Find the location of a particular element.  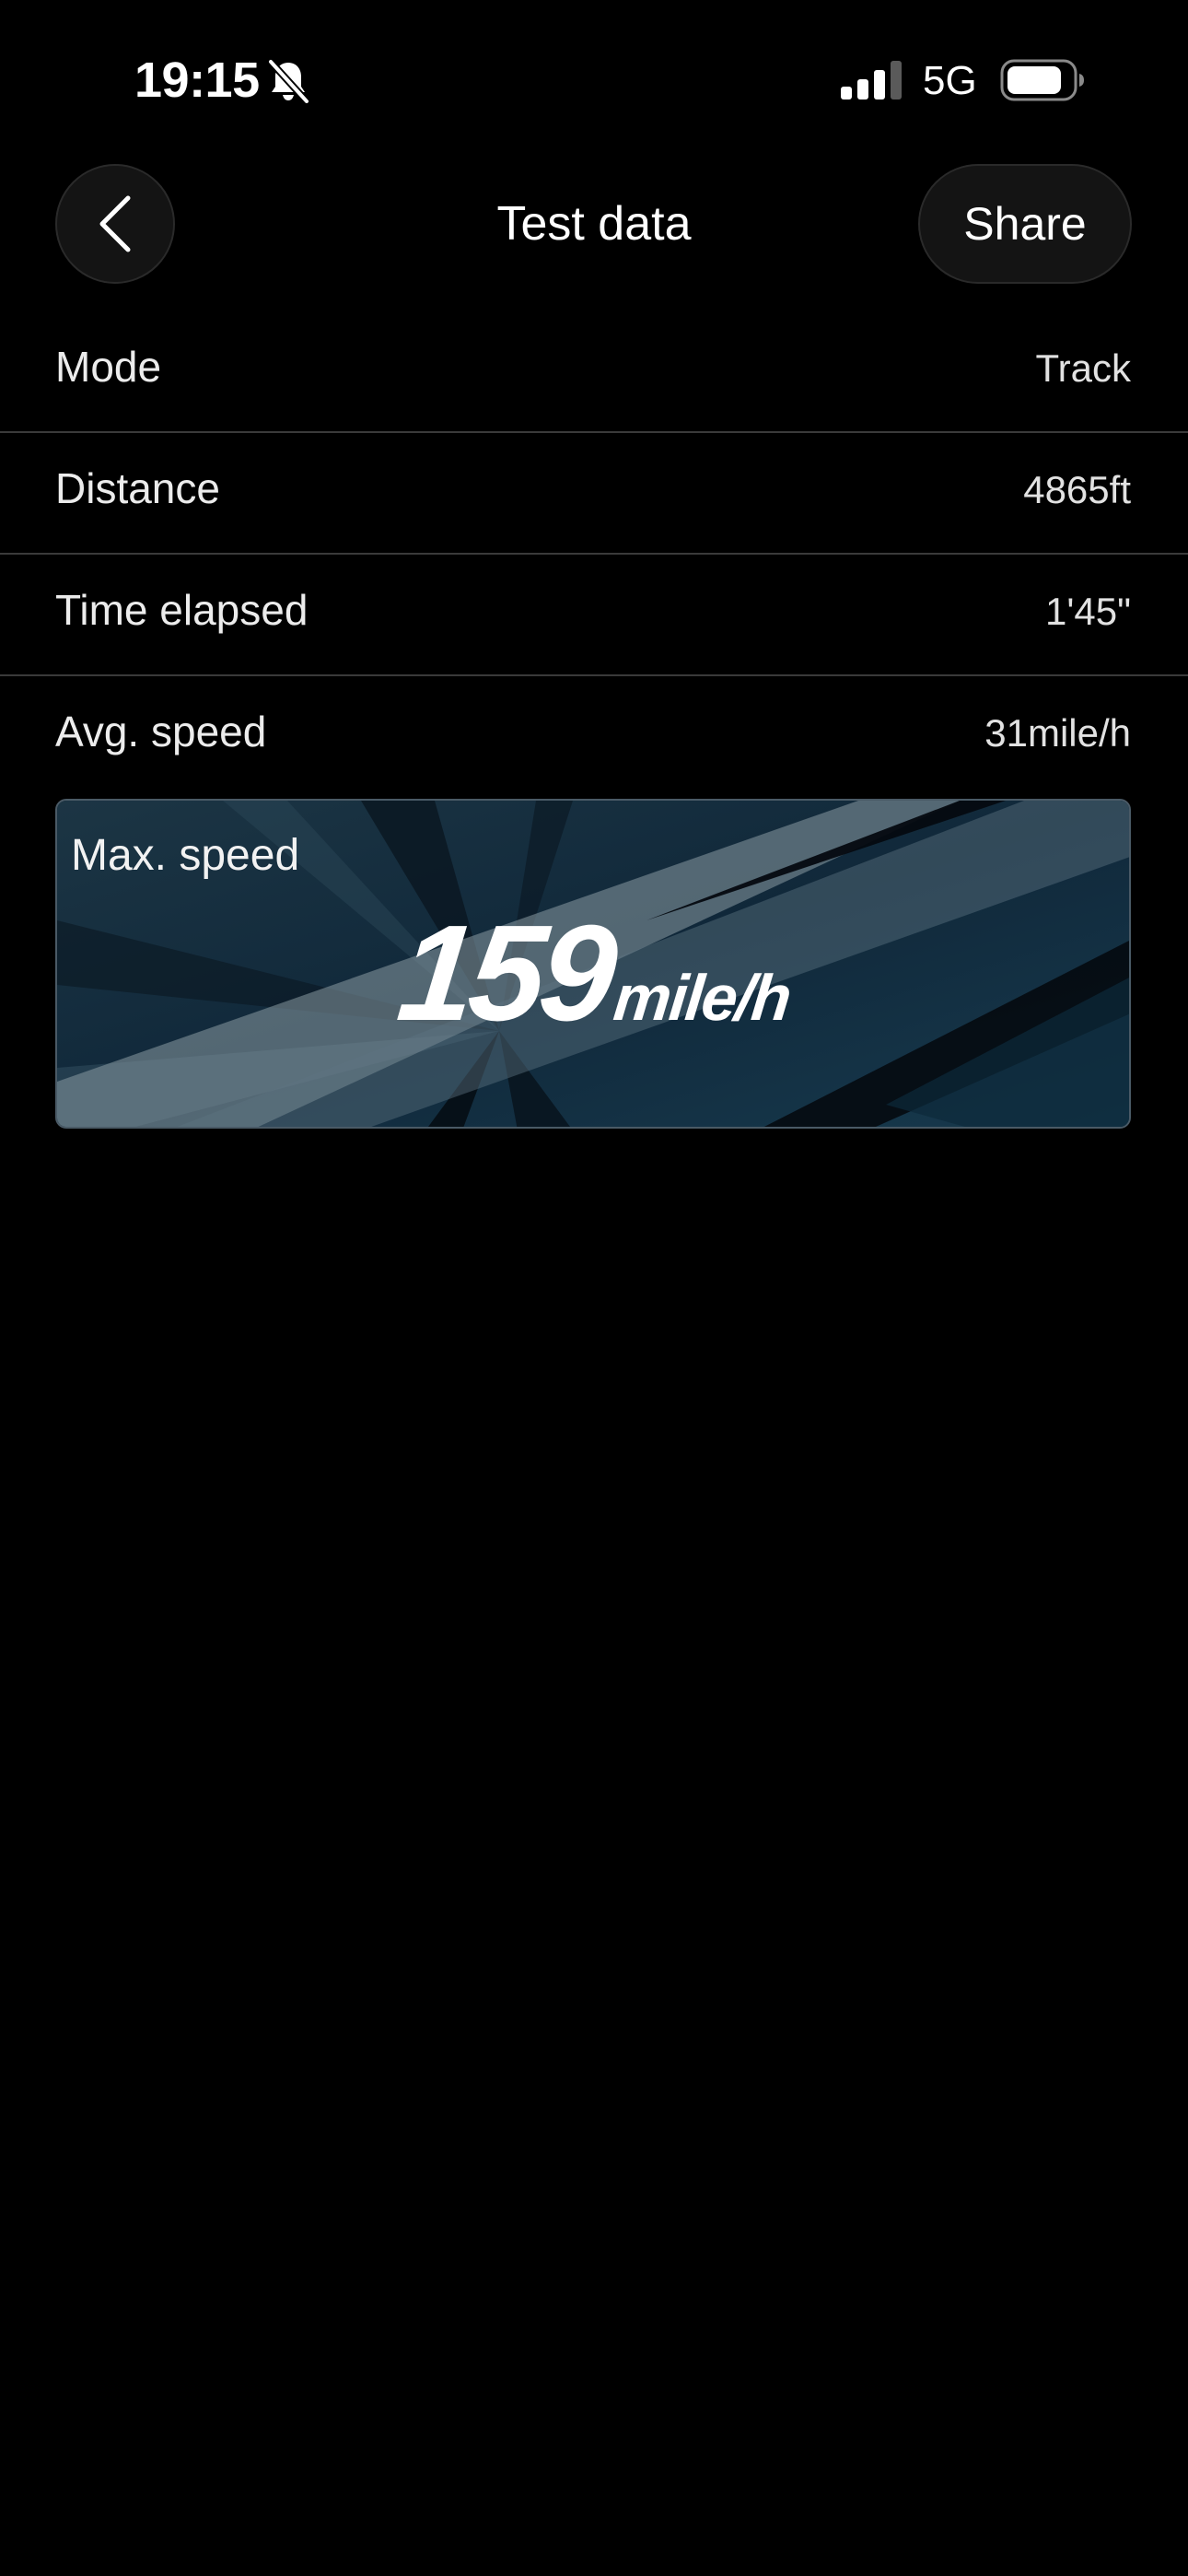

max-speed-readout: 159mile/h is located at coordinates (593, 973).